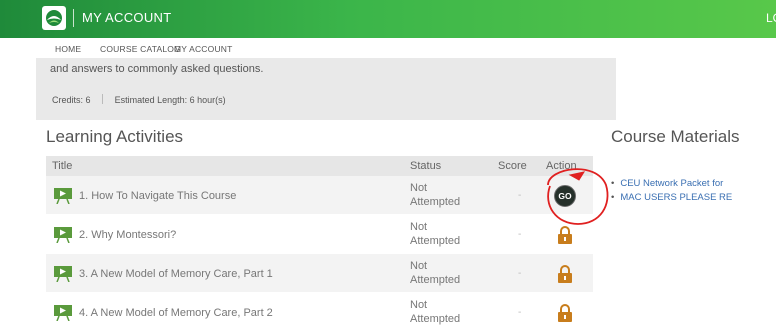 The width and height of the screenshot is (776, 335). I want to click on credits-value: 6, so click(88, 100).